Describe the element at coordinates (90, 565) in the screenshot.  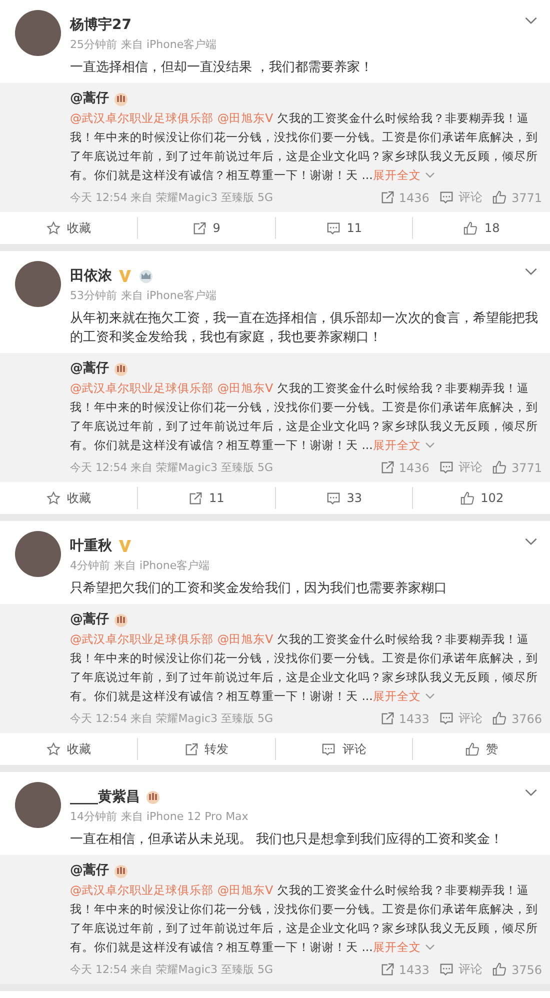
I see `post-time: 4分钟前` at that location.